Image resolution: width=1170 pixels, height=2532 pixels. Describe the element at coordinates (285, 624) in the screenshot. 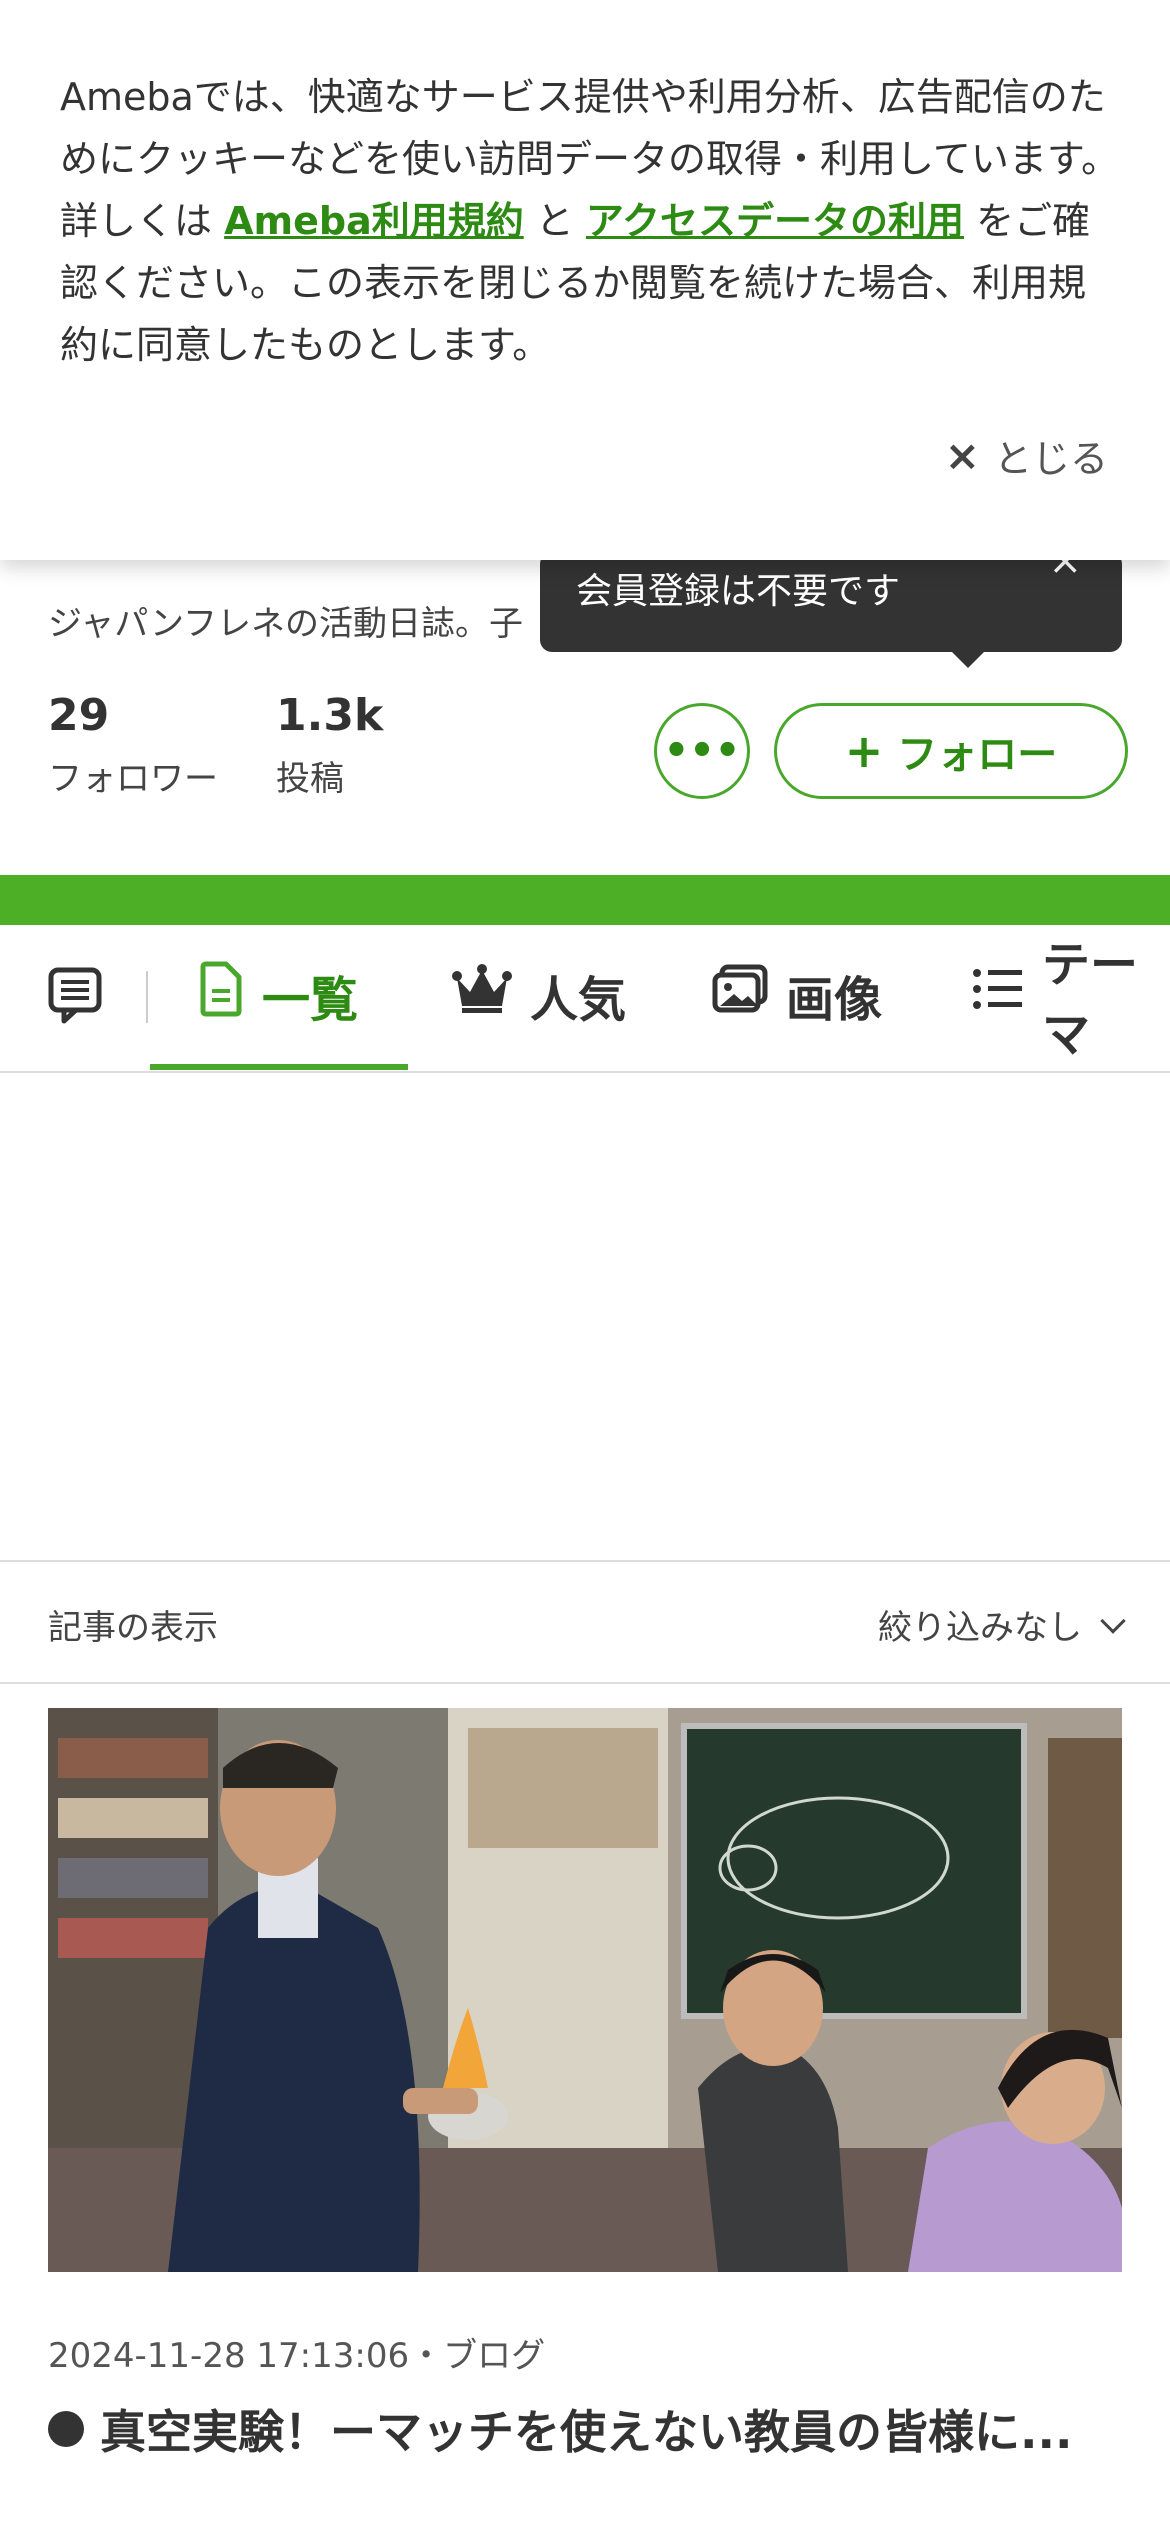

I see `blog-description: ジャパンフレネの活動日誌。子` at that location.